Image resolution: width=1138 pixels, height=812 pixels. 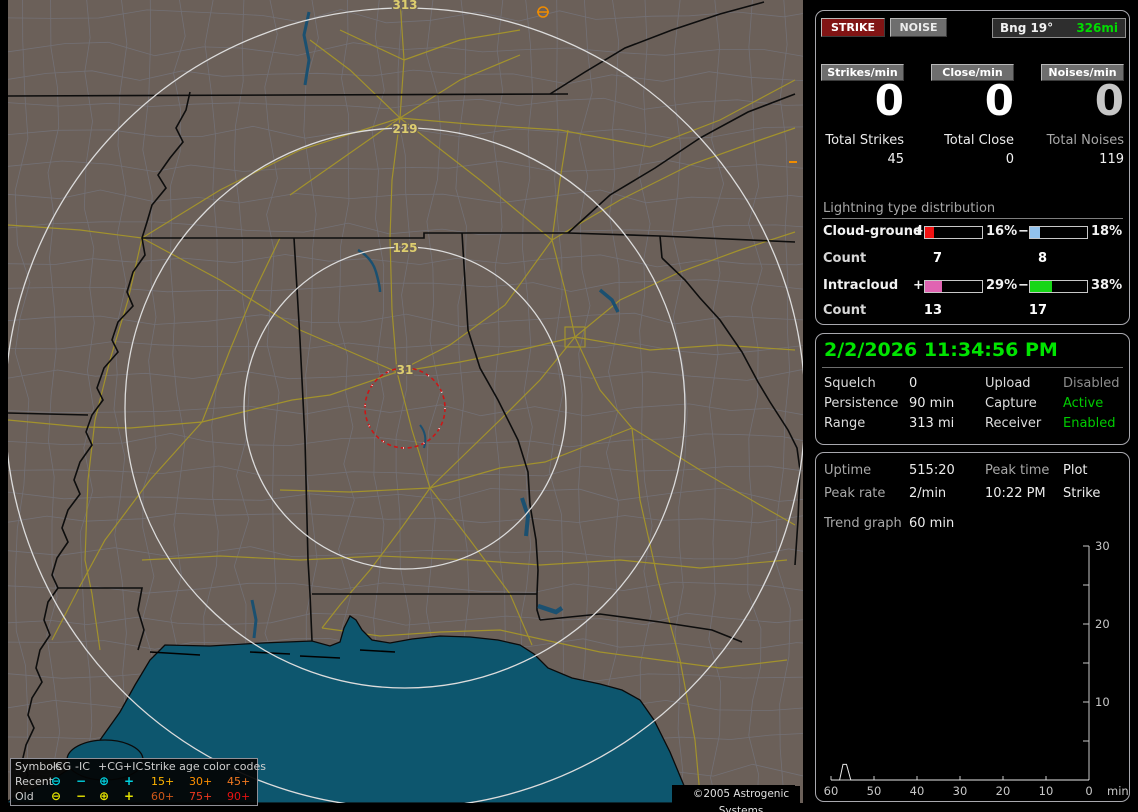 I want to click on age-60: 60+, so click(x=163, y=796).